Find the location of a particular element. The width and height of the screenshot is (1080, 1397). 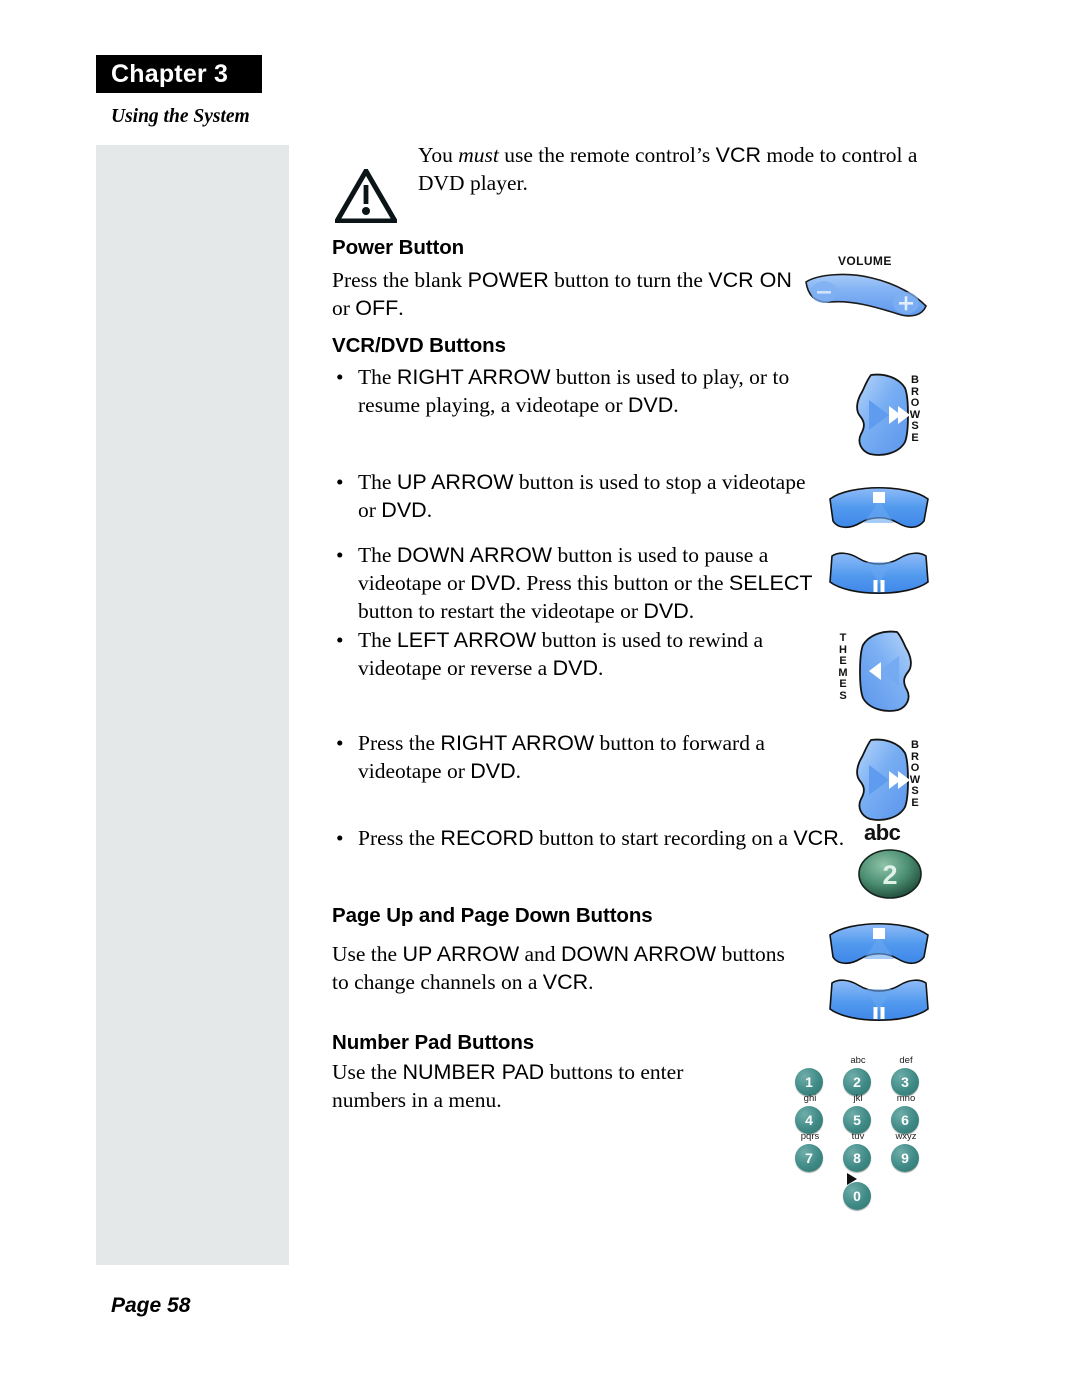

power-body-power: POWER is located at coordinates (508, 280).